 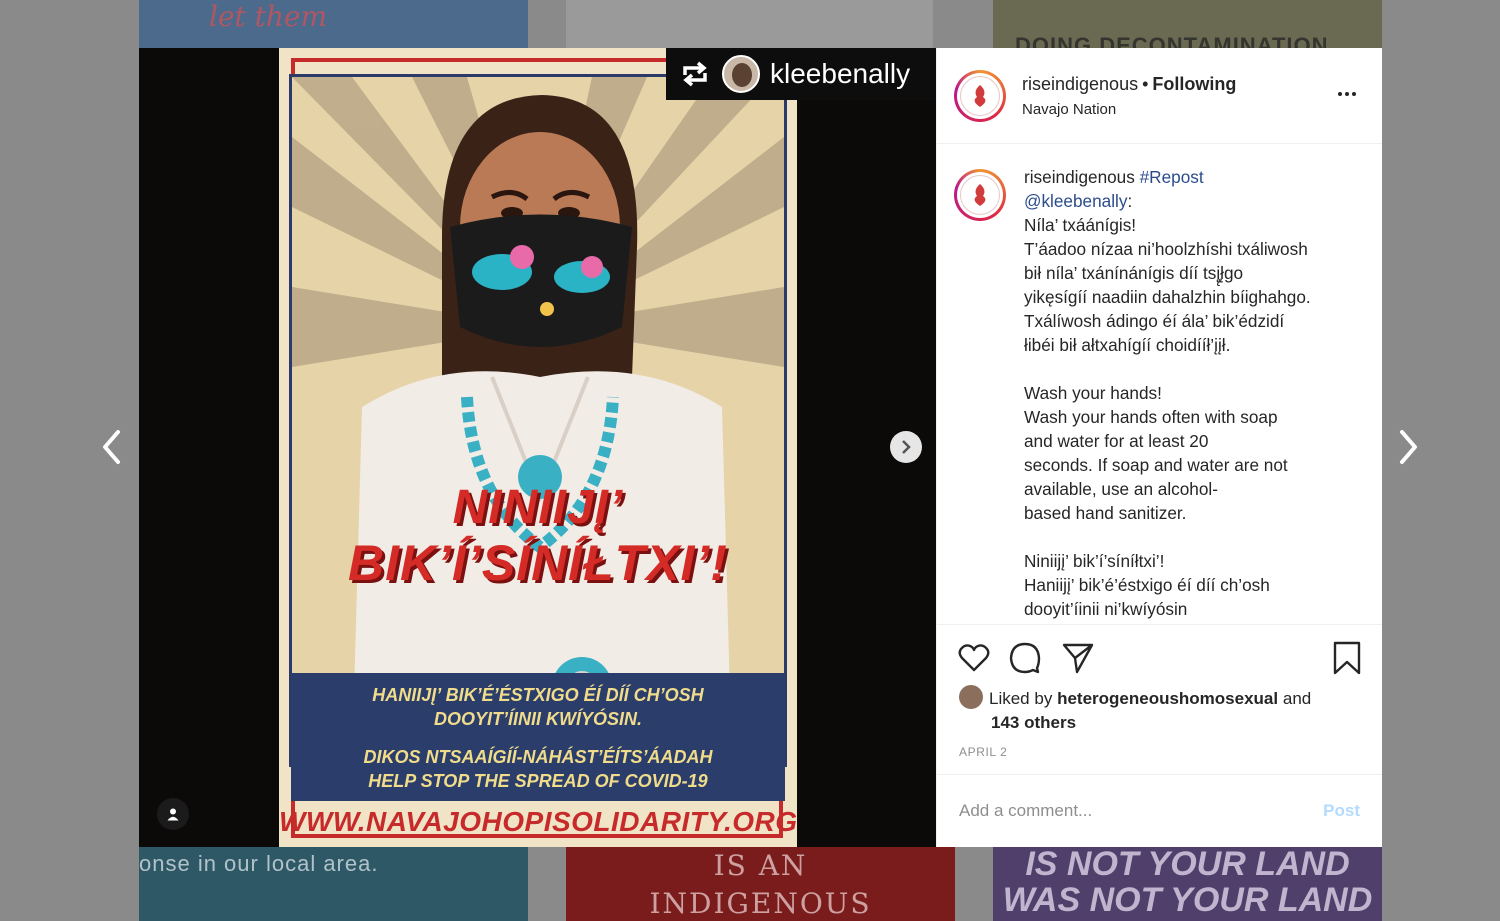 What do you see at coordinates (1094, 561) in the screenshot?
I see `caption-line: Niniijį’ bik’í’síníłtxi’!` at bounding box center [1094, 561].